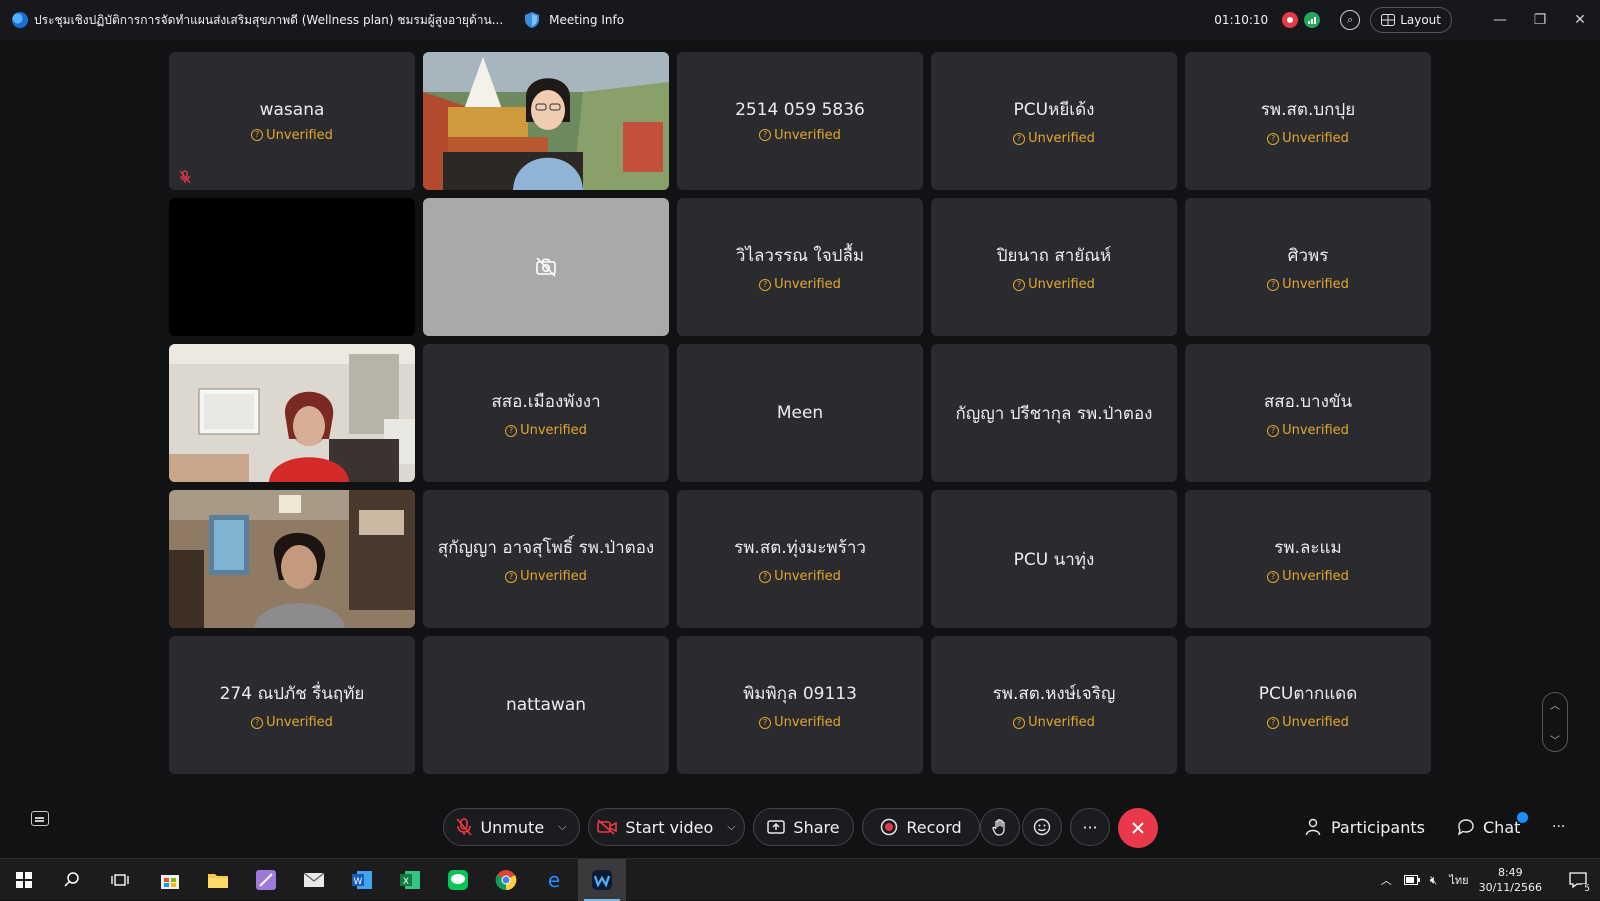  Describe the element at coordinates (170, 880) in the screenshot. I see `microsoft-store-icon` at that location.